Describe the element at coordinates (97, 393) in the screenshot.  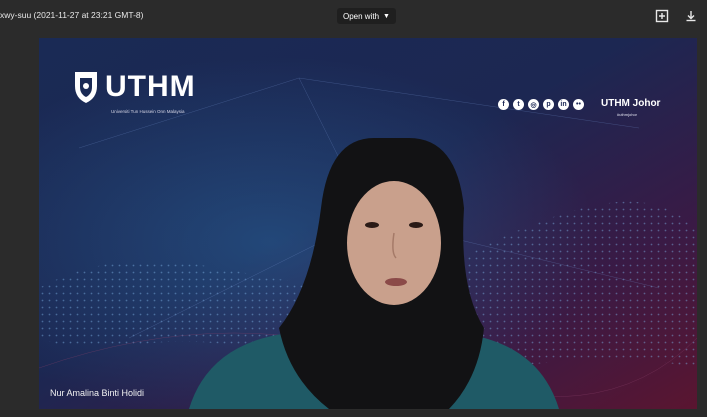
I see `participant-name: Nur Amalina Binti Holidi` at that location.